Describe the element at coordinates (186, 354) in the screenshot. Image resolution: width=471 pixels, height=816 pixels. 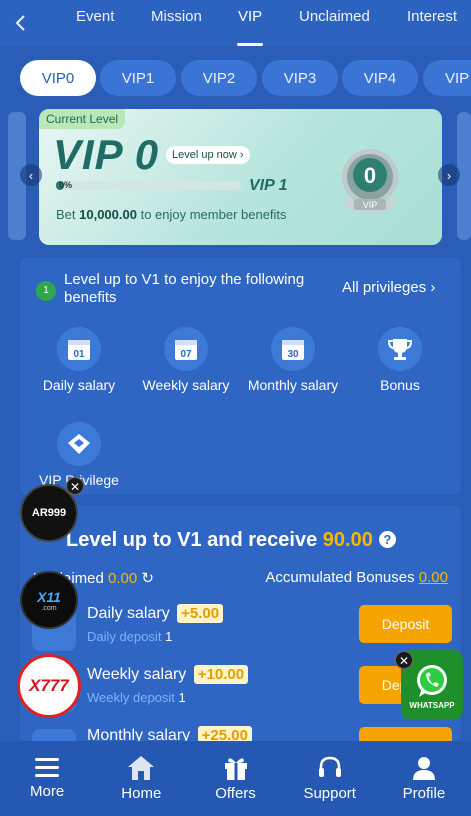
I see `svg-text: 07` at that location.